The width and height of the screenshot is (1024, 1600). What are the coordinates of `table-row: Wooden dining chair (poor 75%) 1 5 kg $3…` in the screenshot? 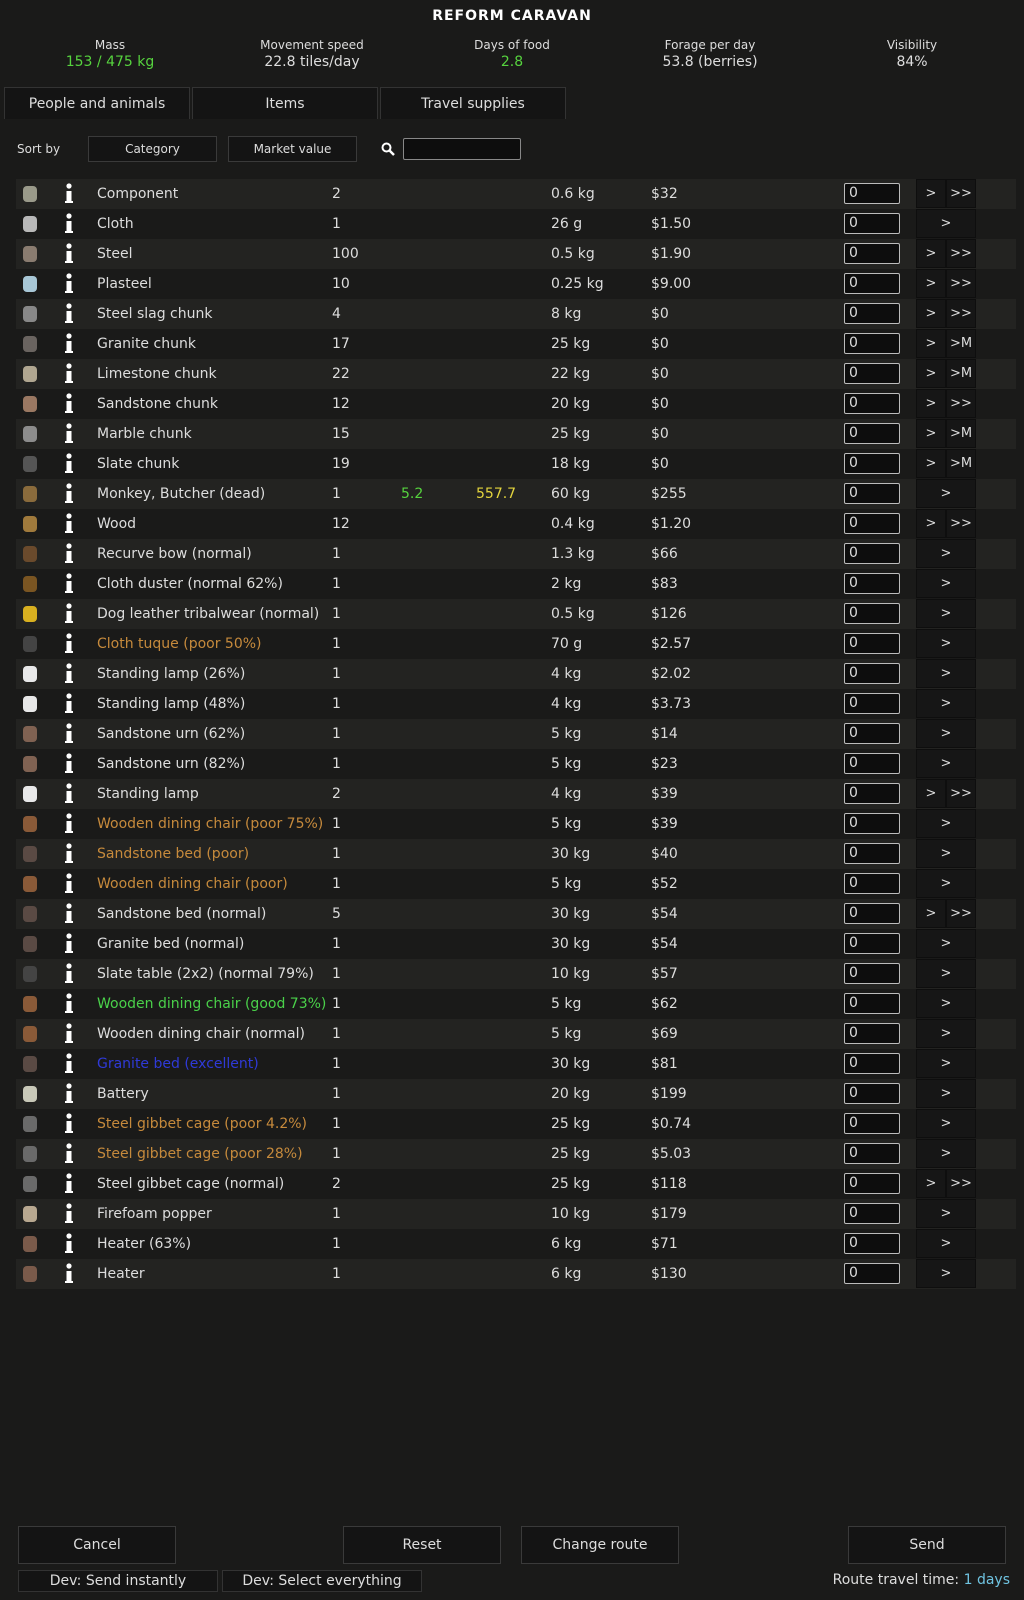 It's located at (516, 824).